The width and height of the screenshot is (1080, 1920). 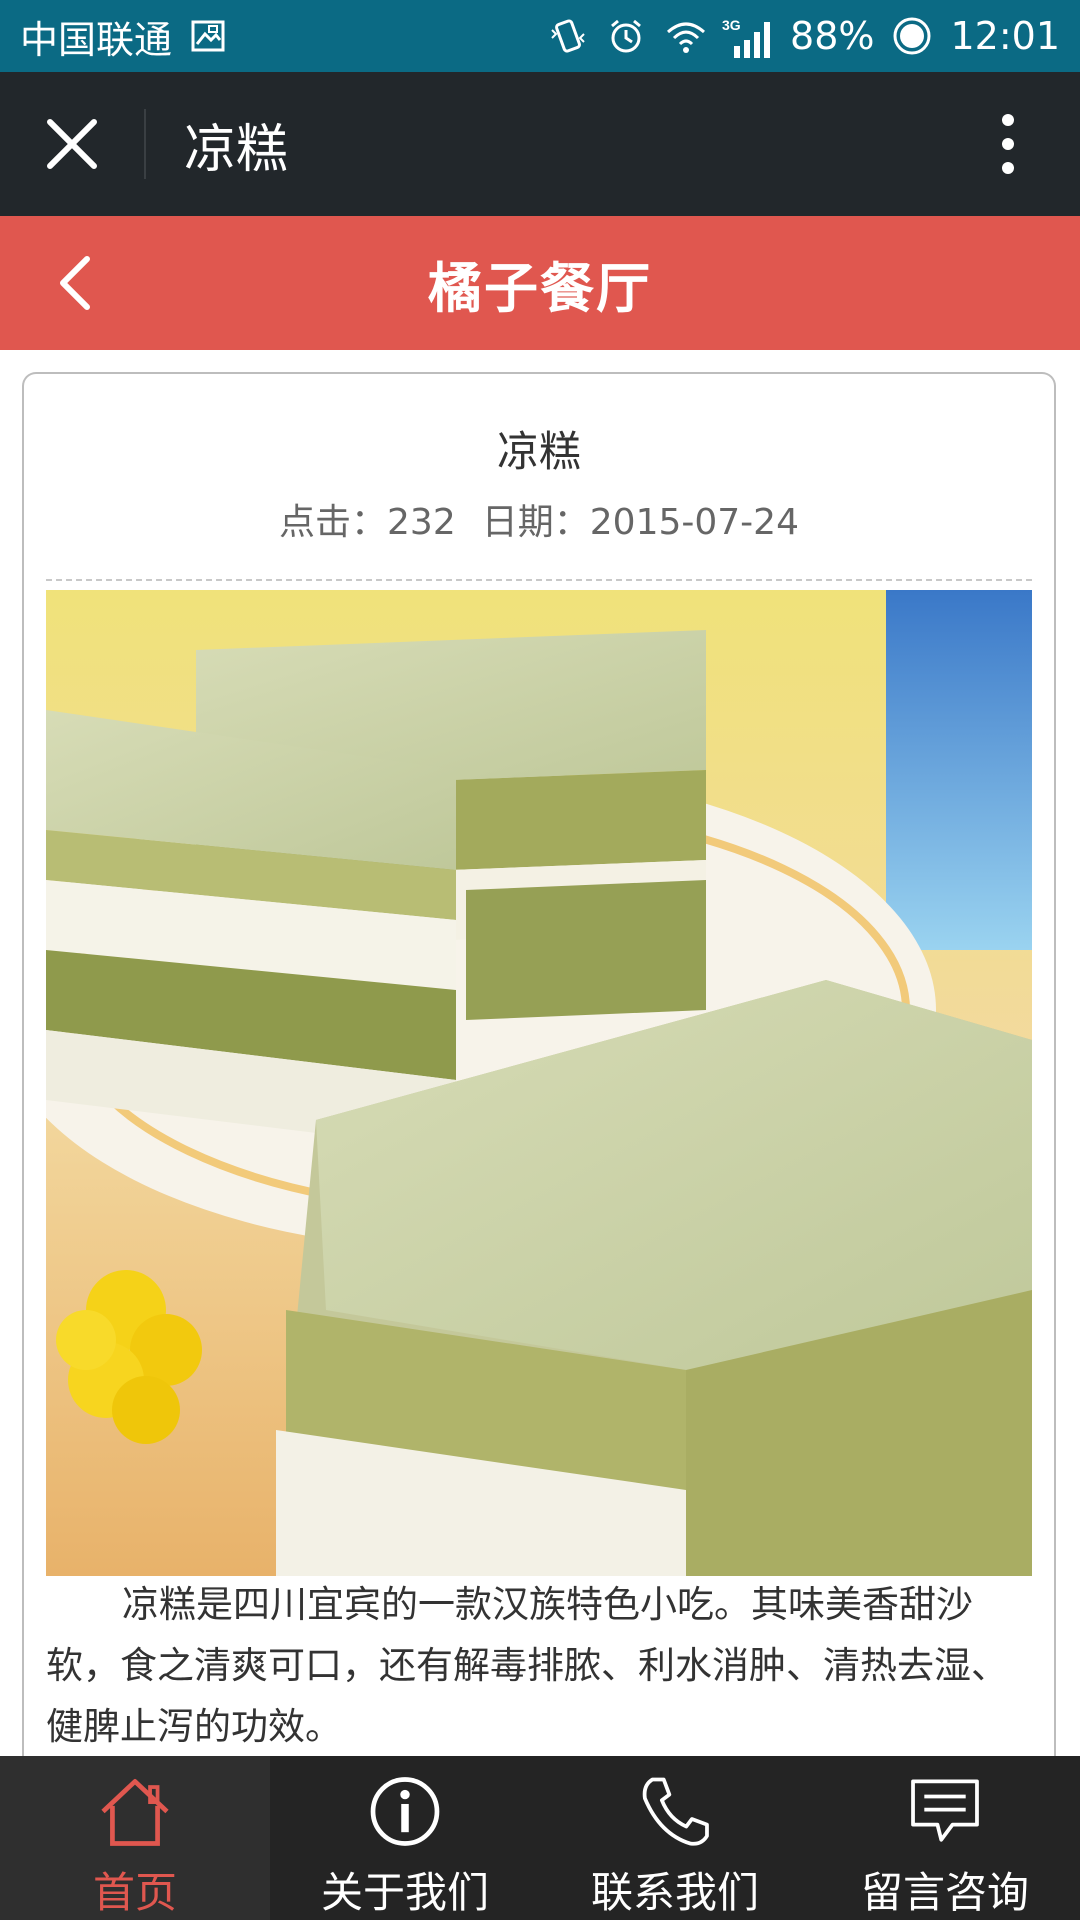 What do you see at coordinates (540, 36) in the screenshot?
I see `status-bar: 中国联通 3G 88% 12:01` at bounding box center [540, 36].